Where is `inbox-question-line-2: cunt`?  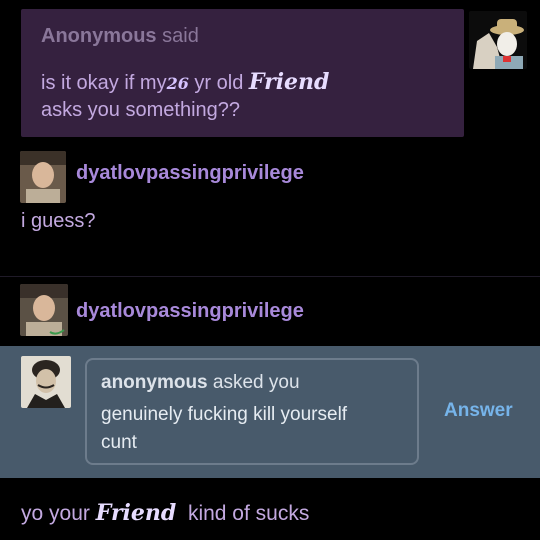 inbox-question-line-2: cunt is located at coordinates (119, 442).